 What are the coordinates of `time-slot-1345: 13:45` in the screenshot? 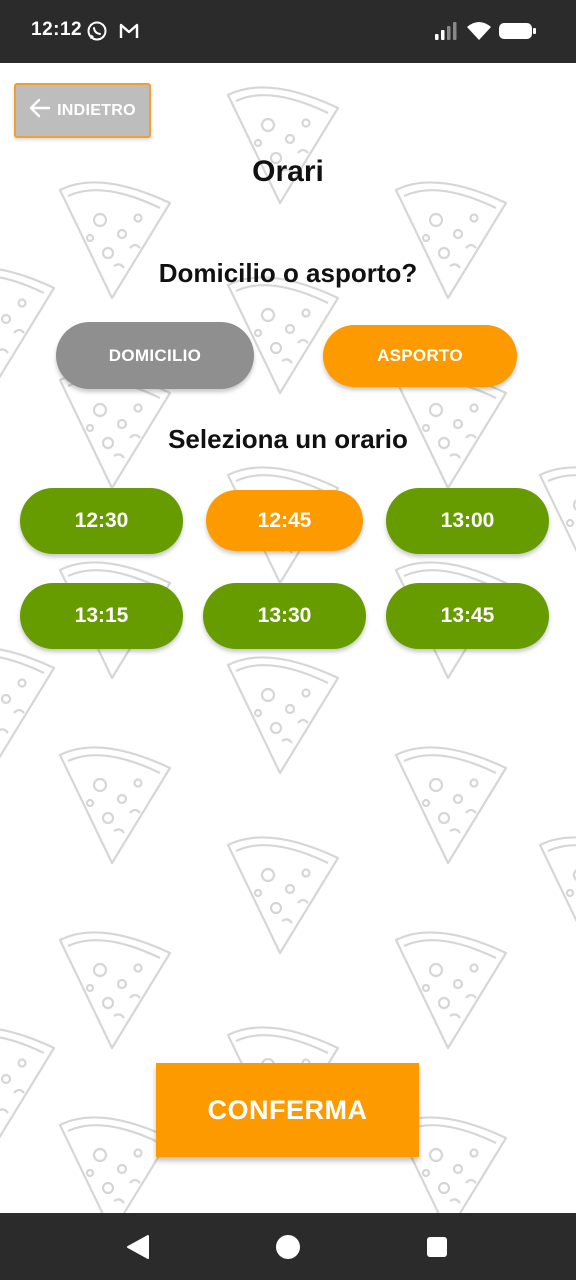 It's located at (467, 616).